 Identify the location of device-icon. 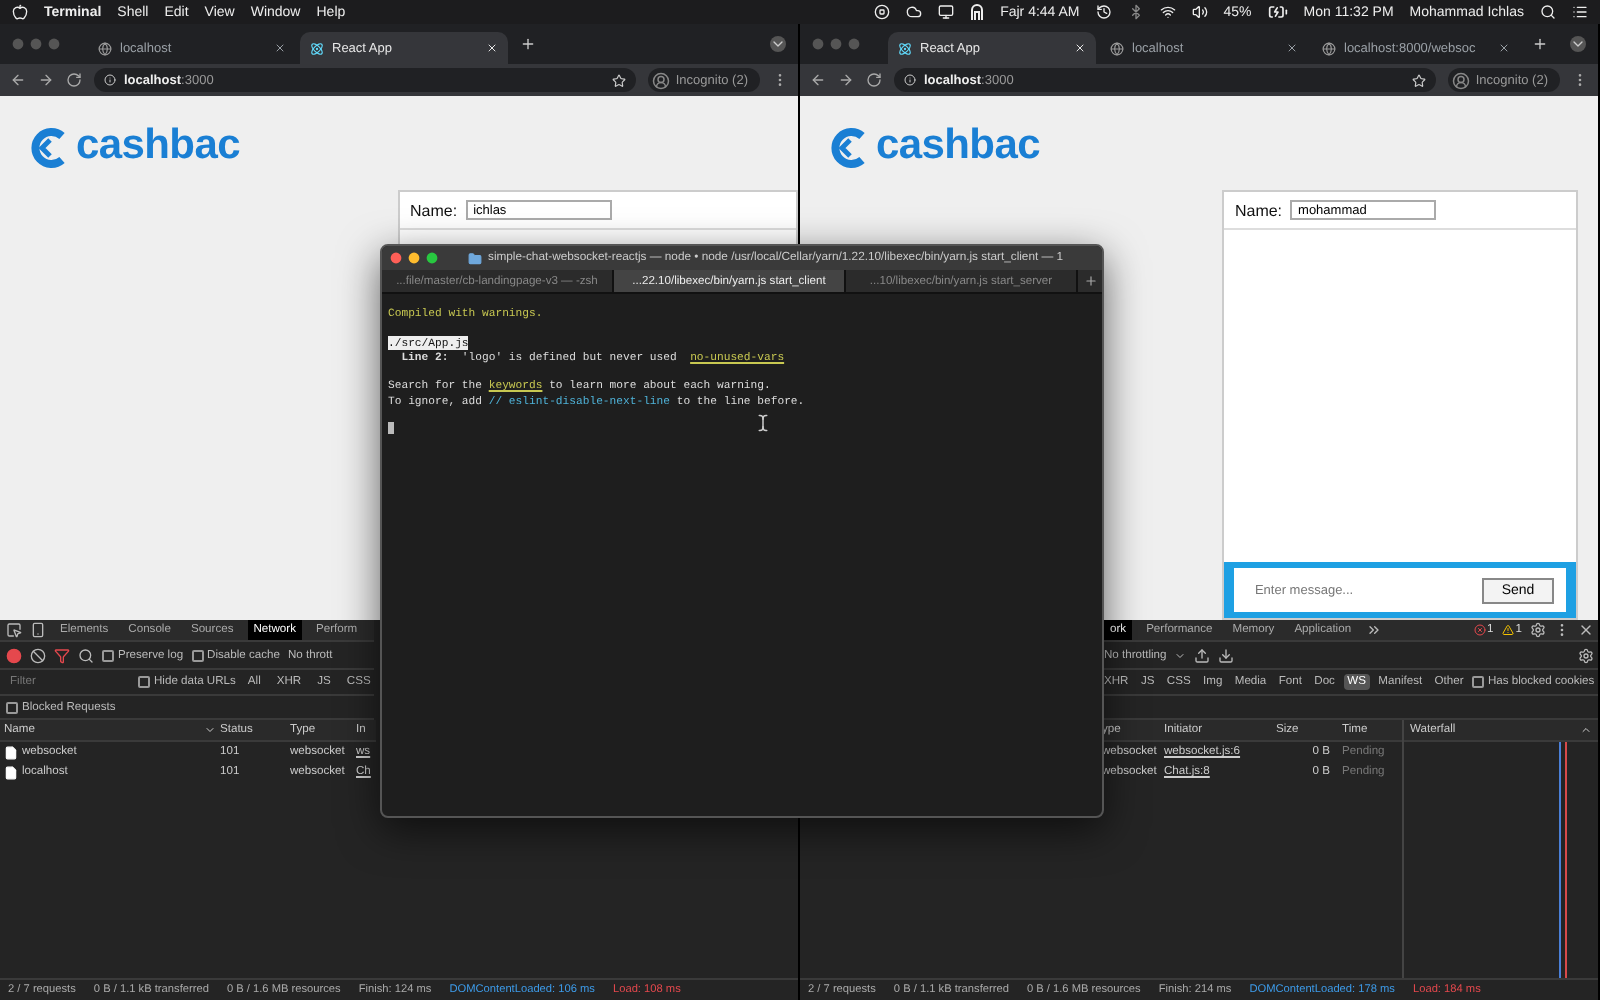
(38, 630).